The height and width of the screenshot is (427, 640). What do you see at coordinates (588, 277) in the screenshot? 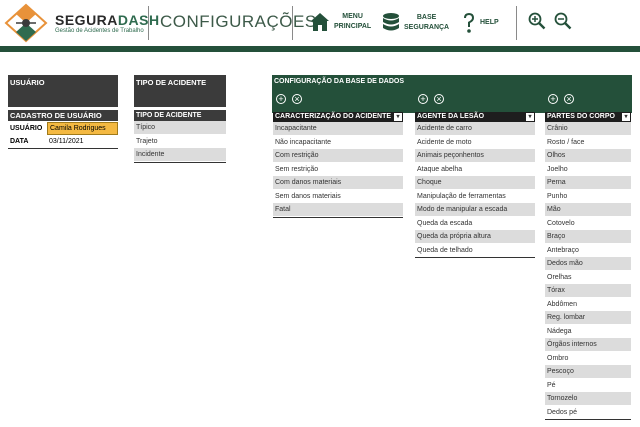
I see `table-row: Orelhas` at bounding box center [588, 277].